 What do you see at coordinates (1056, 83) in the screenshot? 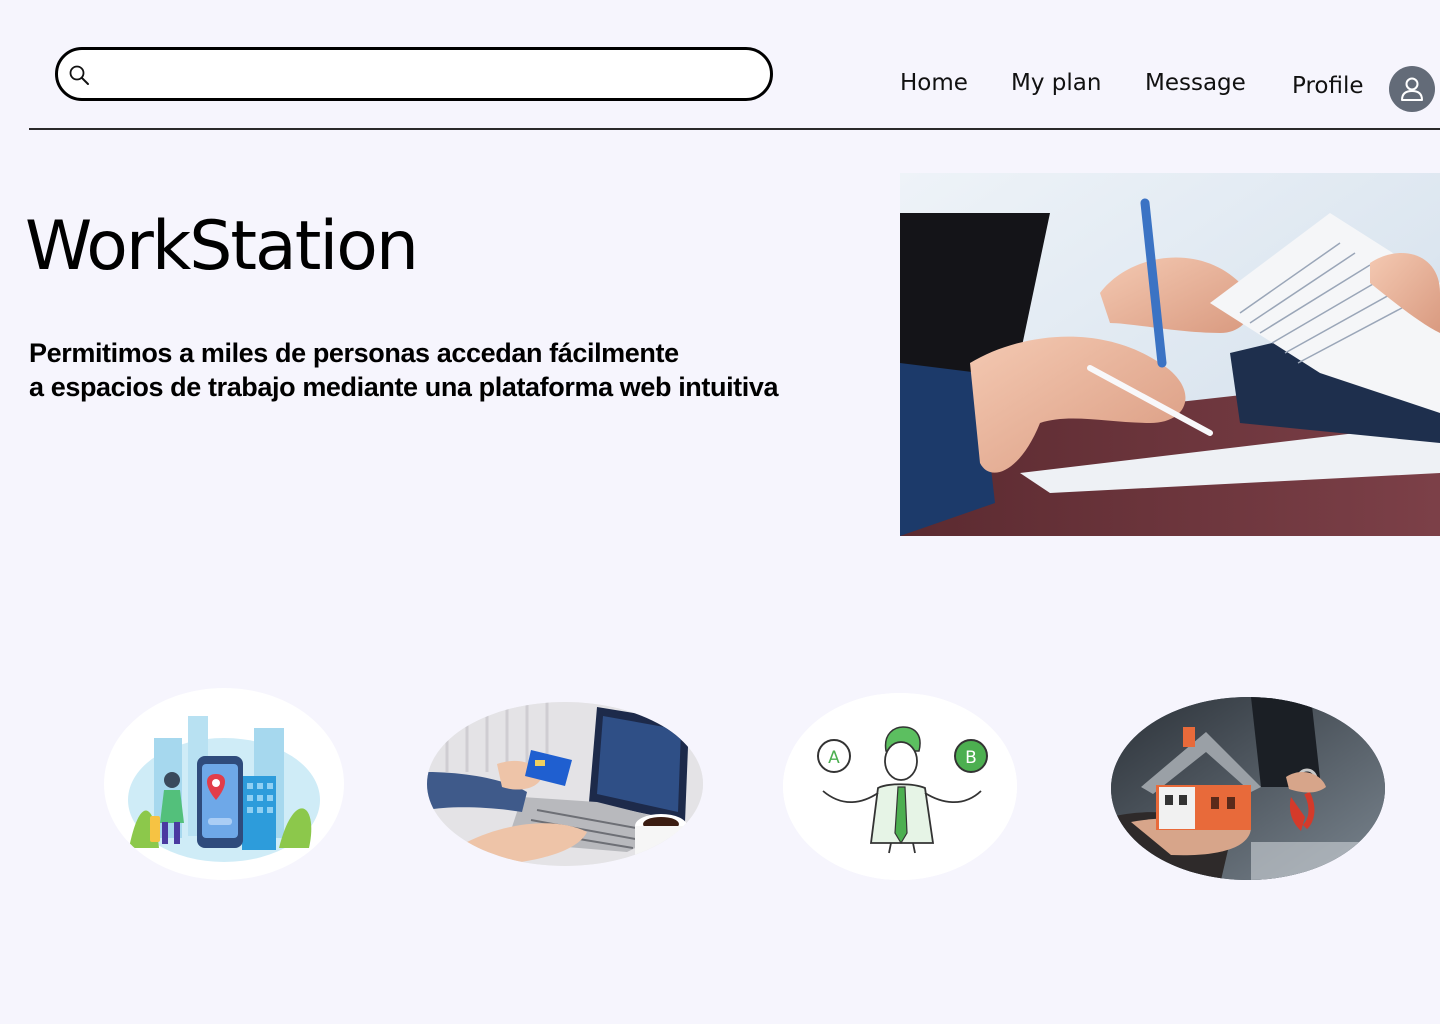
I see `nav-my-plan-link: My plan` at bounding box center [1056, 83].